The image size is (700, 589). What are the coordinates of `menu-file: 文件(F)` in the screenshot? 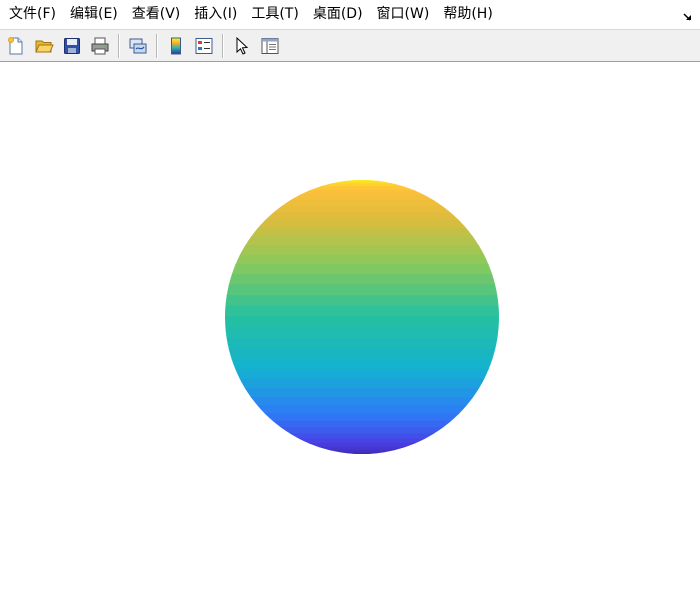 It's located at (32, 14).